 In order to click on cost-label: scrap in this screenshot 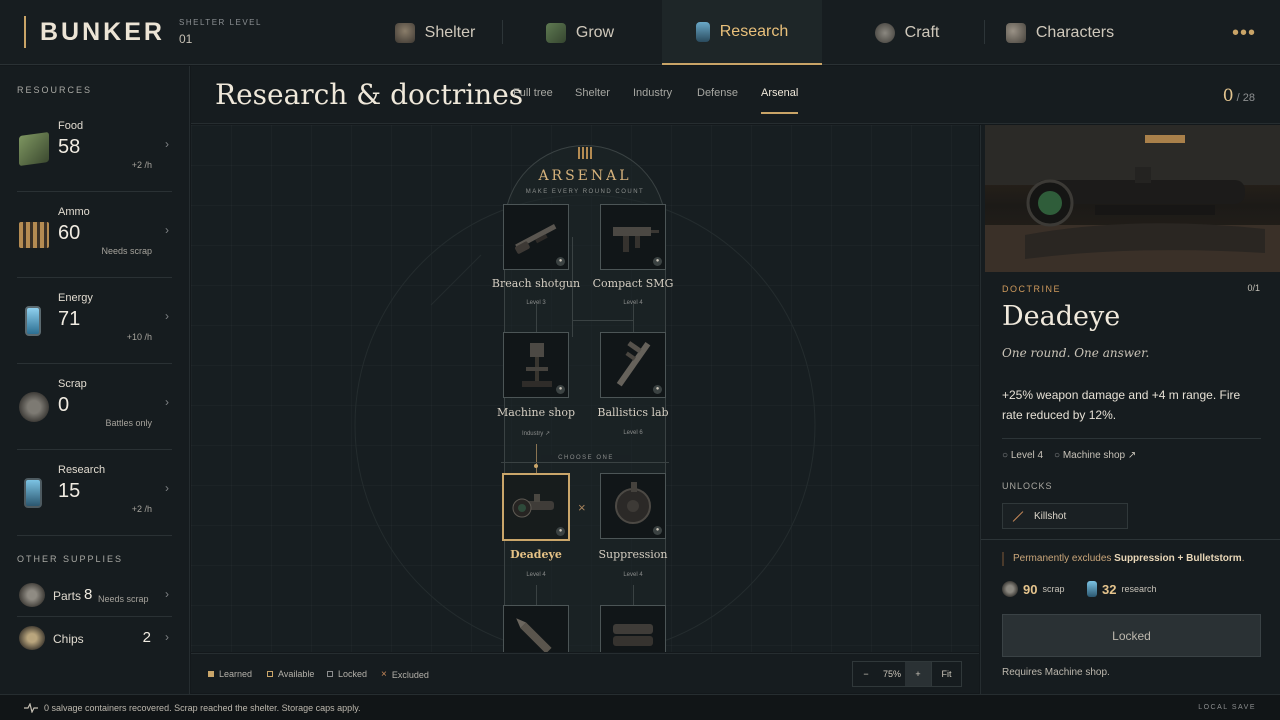, I will do `click(1053, 589)`.